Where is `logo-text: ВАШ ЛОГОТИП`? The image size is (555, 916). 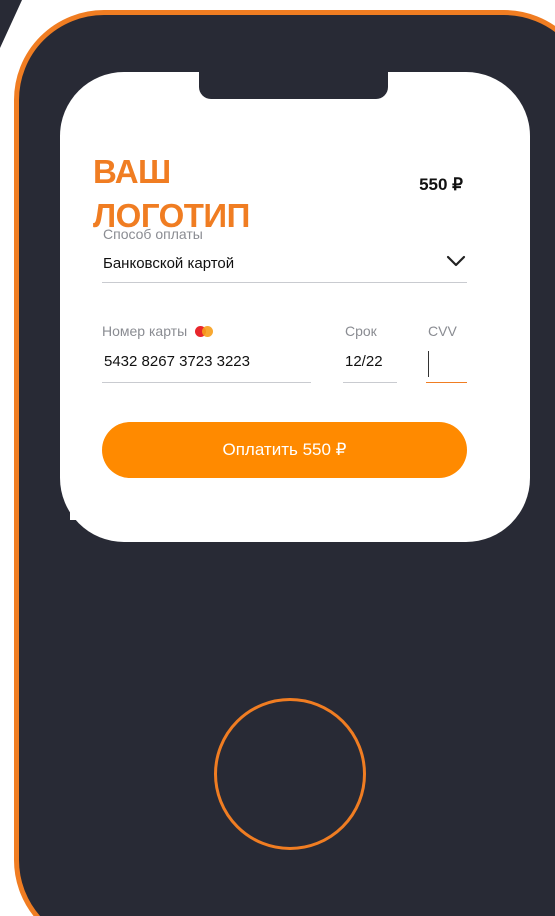 logo-text: ВАШ ЛОГОТИП is located at coordinates (171, 193).